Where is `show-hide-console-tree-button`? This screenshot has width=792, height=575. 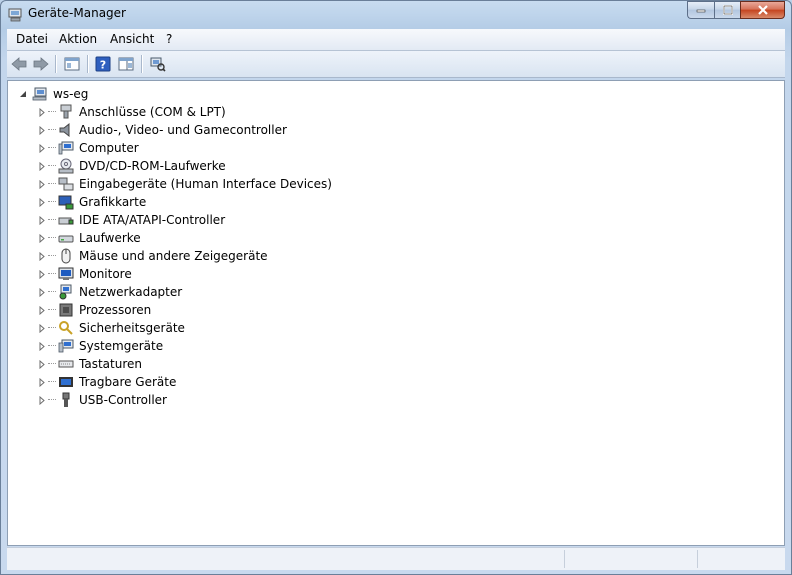 show-hide-console-tree-button is located at coordinates (72, 64).